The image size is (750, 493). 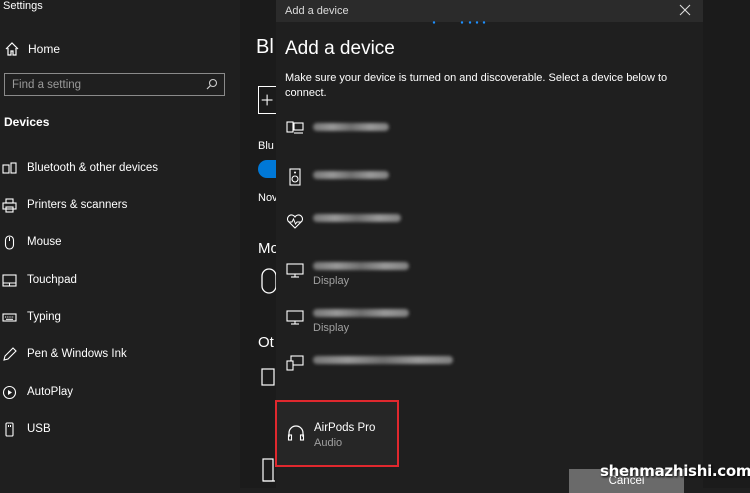 What do you see at coordinates (295, 363) in the screenshot?
I see `devices-icon` at bounding box center [295, 363].